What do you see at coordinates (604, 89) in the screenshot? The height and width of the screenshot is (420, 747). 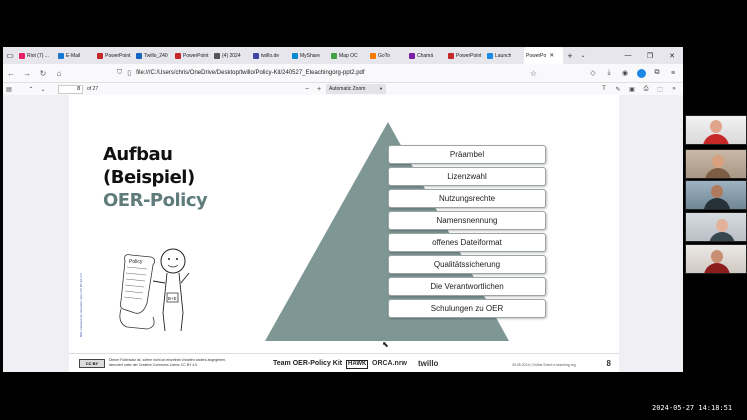 I see `text-tool-icon: T` at bounding box center [604, 89].